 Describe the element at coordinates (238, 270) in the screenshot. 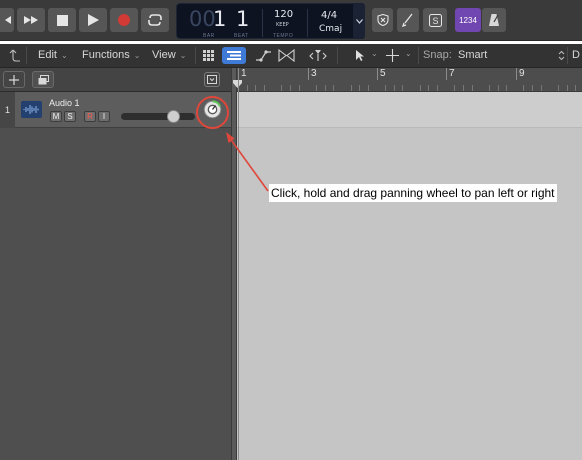

I see `playhead-line` at that location.